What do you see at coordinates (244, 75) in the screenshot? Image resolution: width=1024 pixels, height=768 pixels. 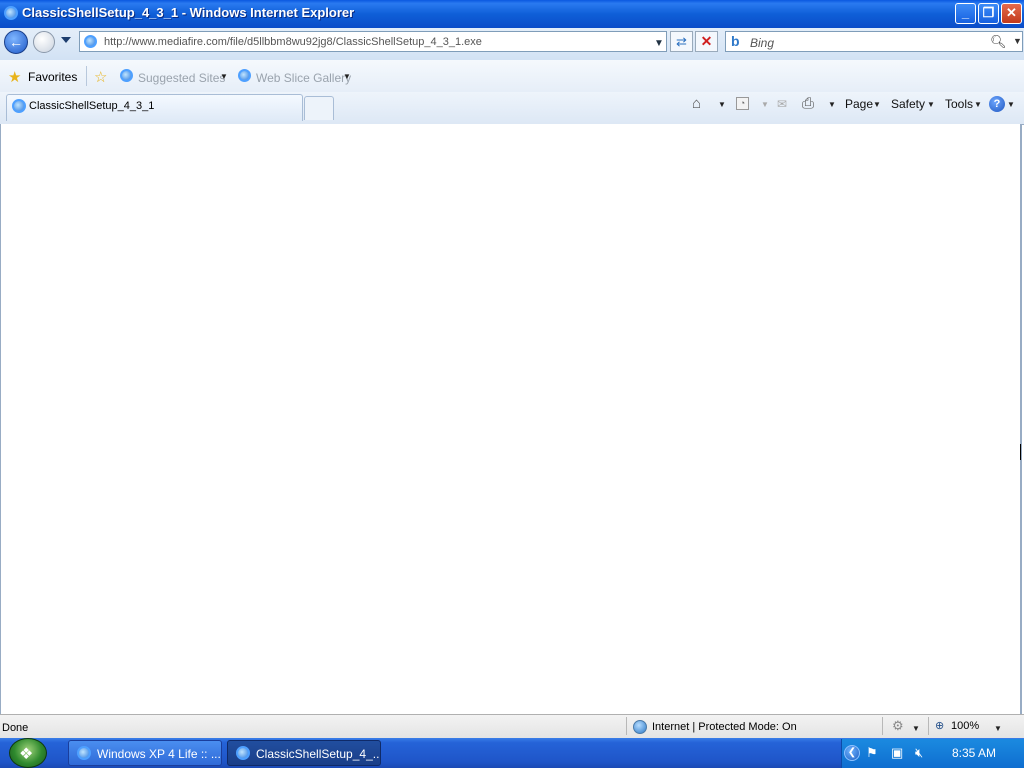 I see `web-slice-gallery-icon` at bounding box center [244, 75].